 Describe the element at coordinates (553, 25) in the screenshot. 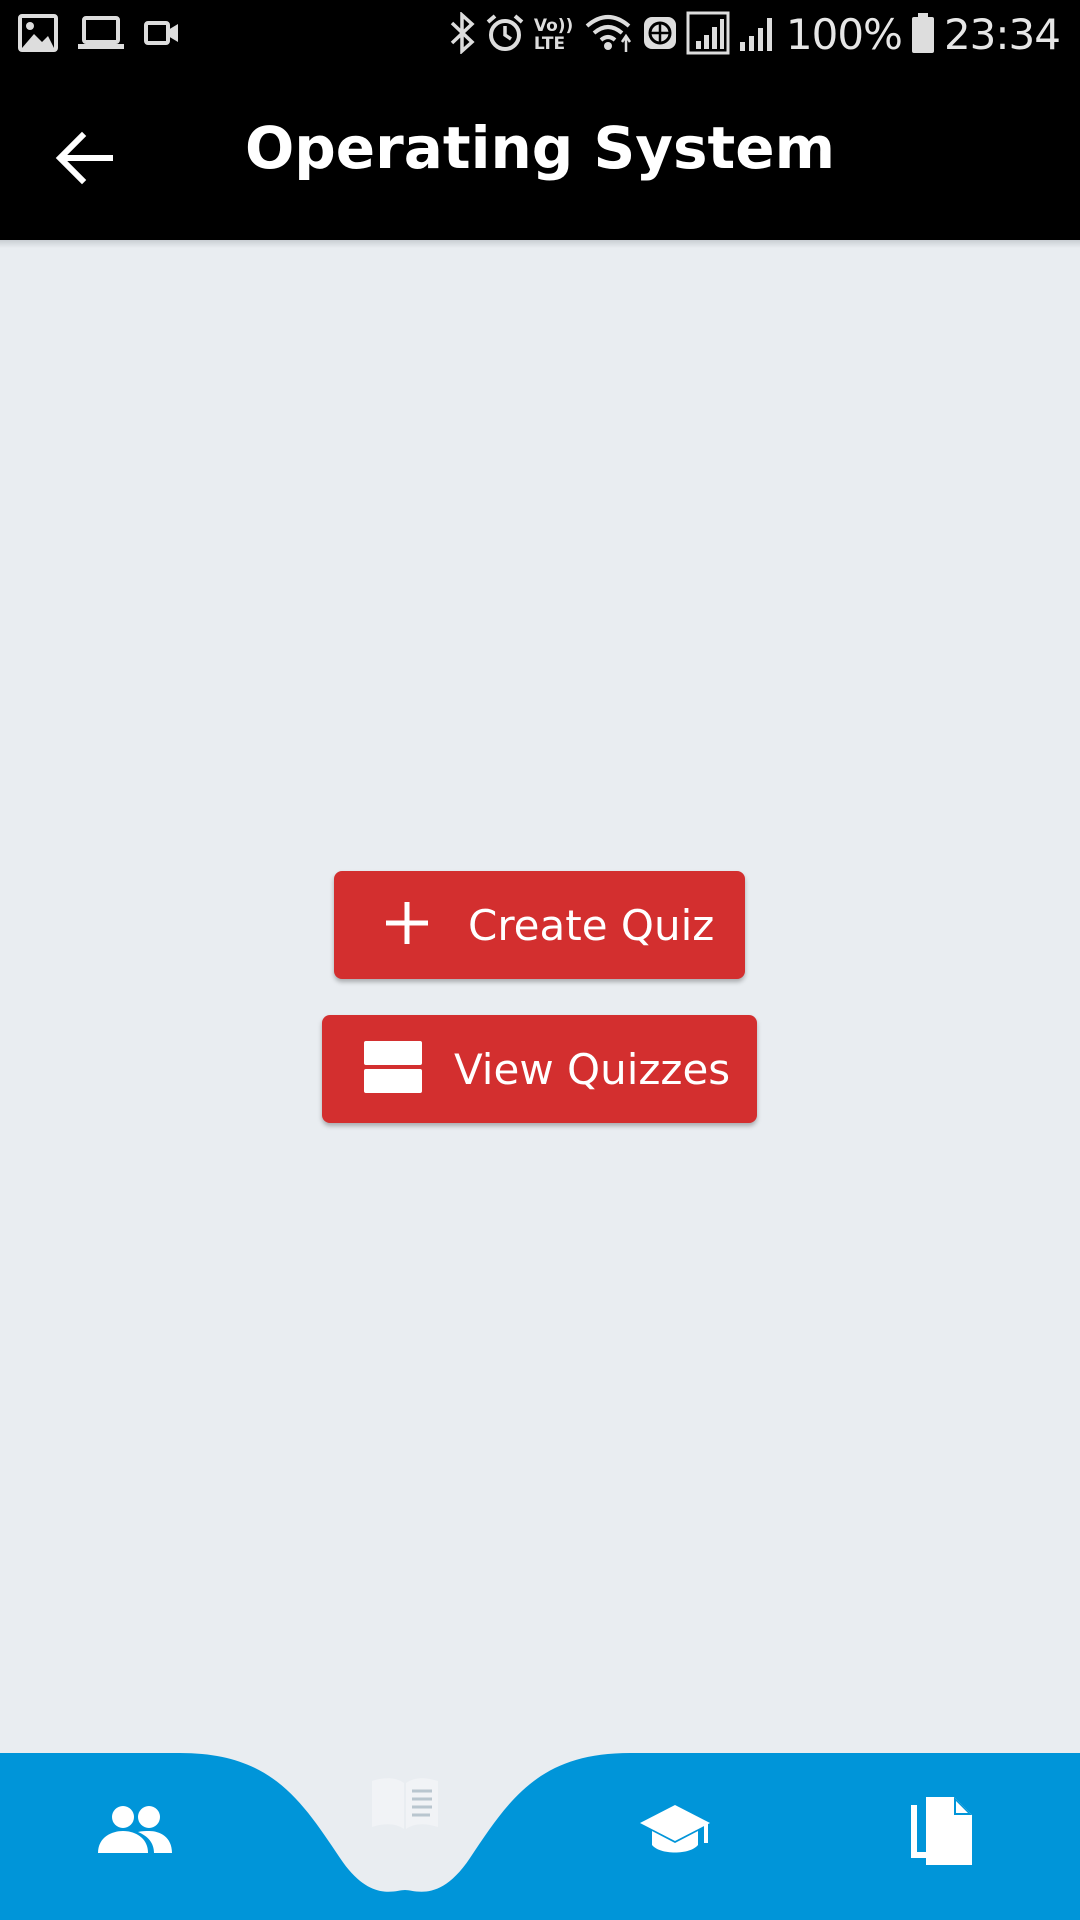

I see `volte-label-top: Vo))` at that location.